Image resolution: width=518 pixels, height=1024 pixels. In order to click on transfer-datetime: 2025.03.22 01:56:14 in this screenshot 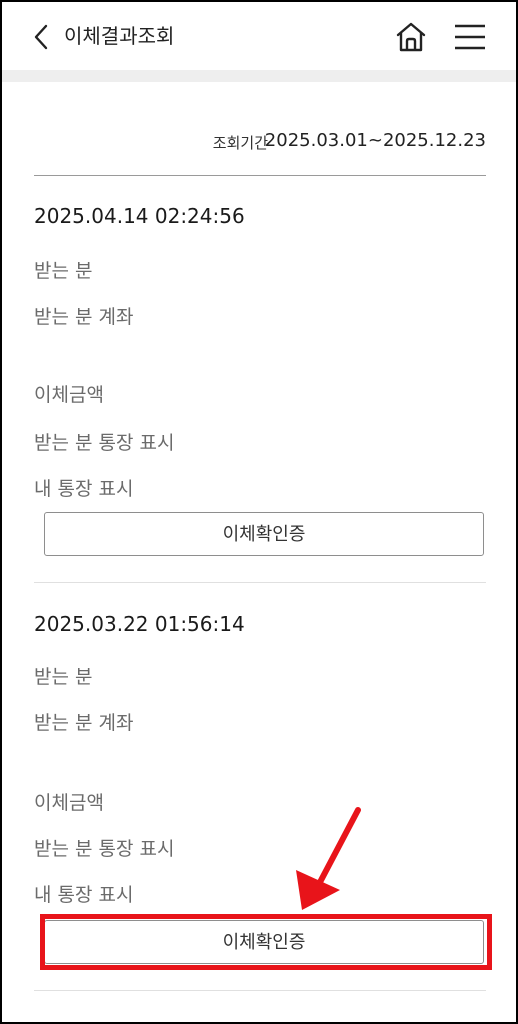, I will do `click(139, 624)`.